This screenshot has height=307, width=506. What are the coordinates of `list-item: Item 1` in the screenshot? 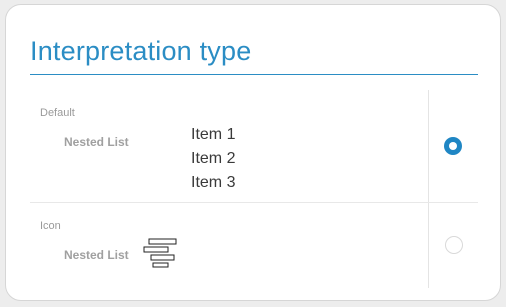 It's located at (213, 134).